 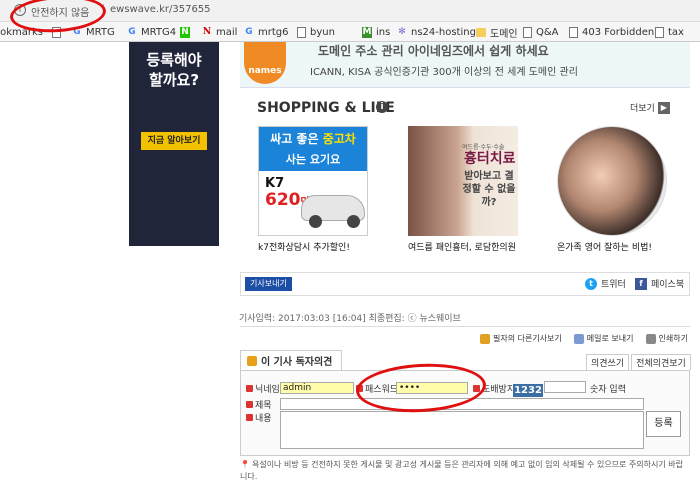 What do you see at coordinates (275, 183) in the screenshot?
I see `car-model: K7` at bounding box center [275, 183].